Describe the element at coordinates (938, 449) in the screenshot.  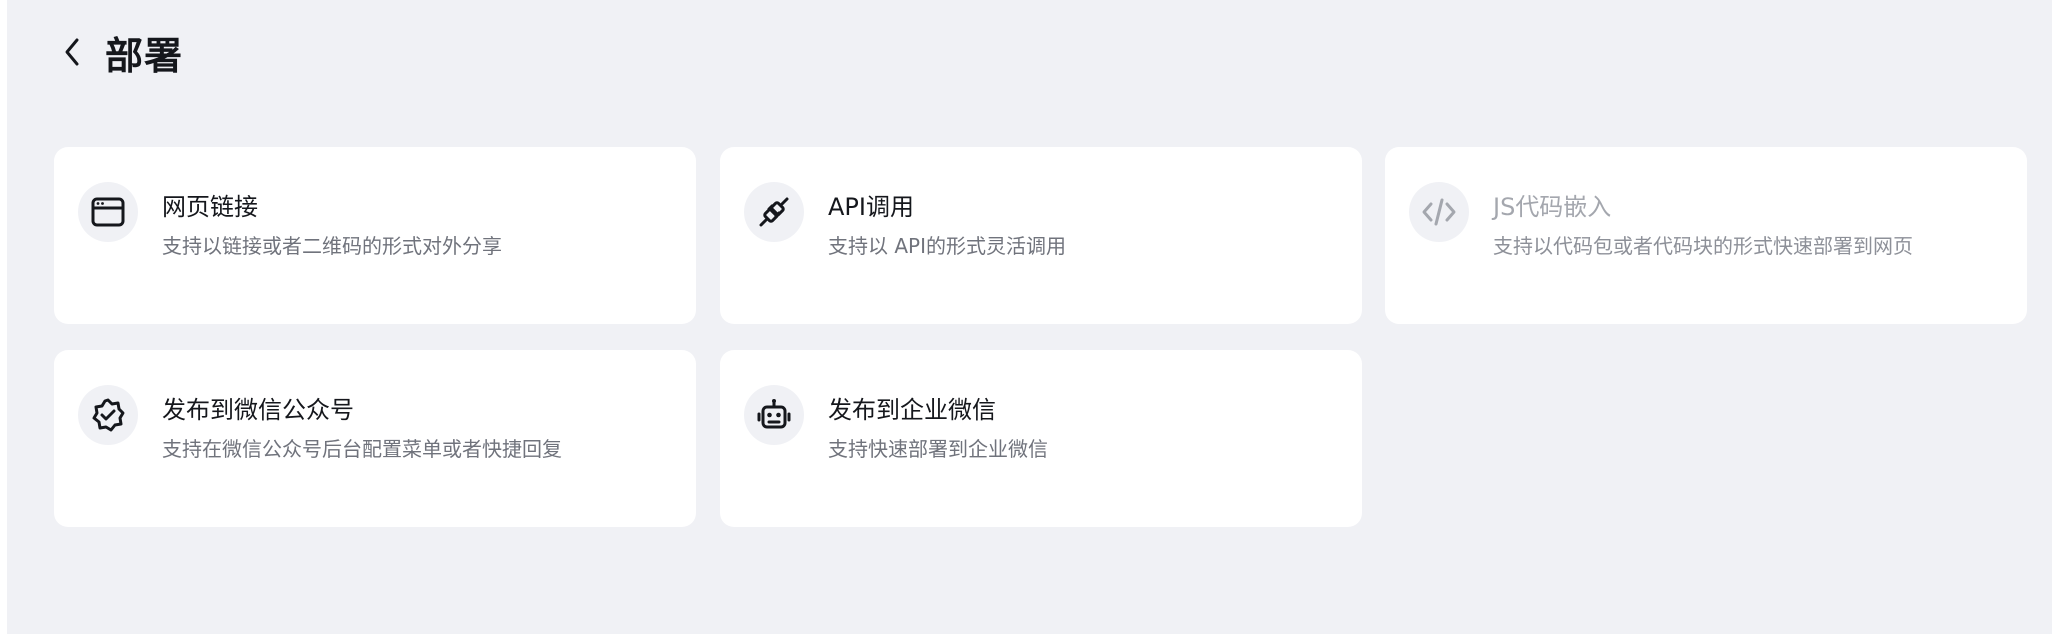
I see `card-description: 支持快速部署到企业微信` at that location.